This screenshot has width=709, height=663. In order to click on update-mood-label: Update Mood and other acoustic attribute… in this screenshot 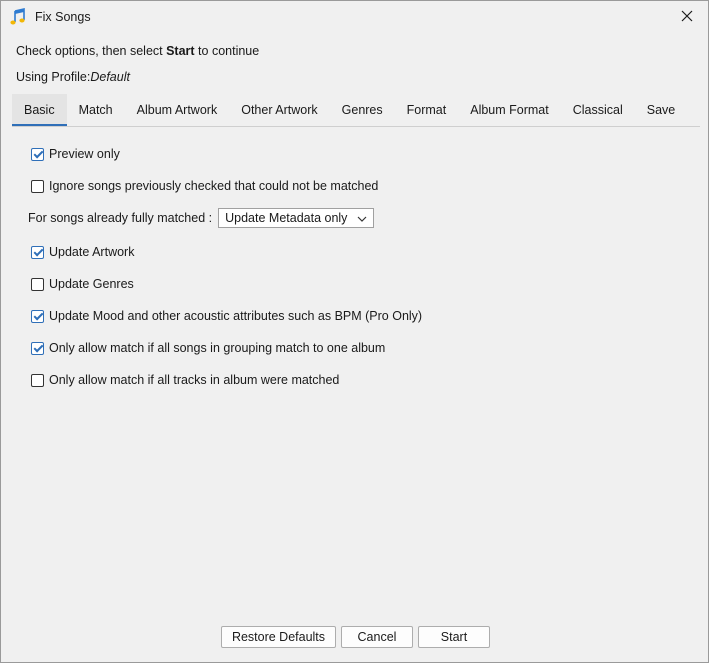, I will do `click(236, 316)`.